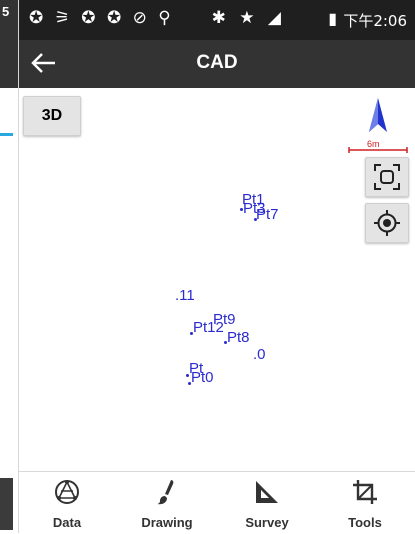 The height and width of the screenshot is (534, 415). What do you see at coordinates (267, 522) in the screenshot?
I see `nav-survey-label: Survey` at bounding box center [267, 522].